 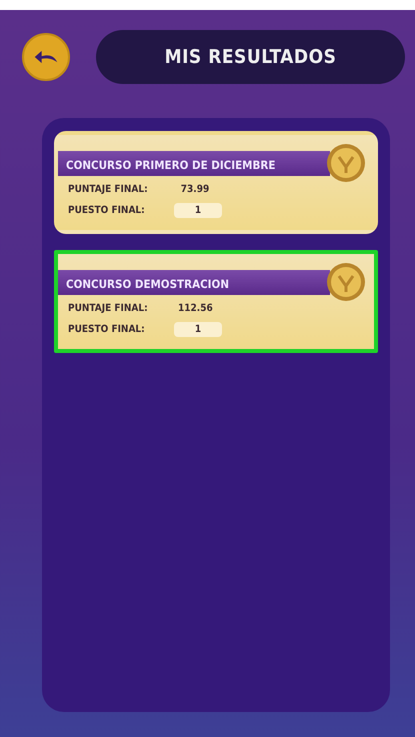 What do you see at coordinates (216, 182) in the screenshot?
I see `result-card: CONCURSO PRIMERO DE DICIEMBRE PUNTAJE FINAL: 73.99 PUESTO FINAL: 1` at bounding box center [216, 182].